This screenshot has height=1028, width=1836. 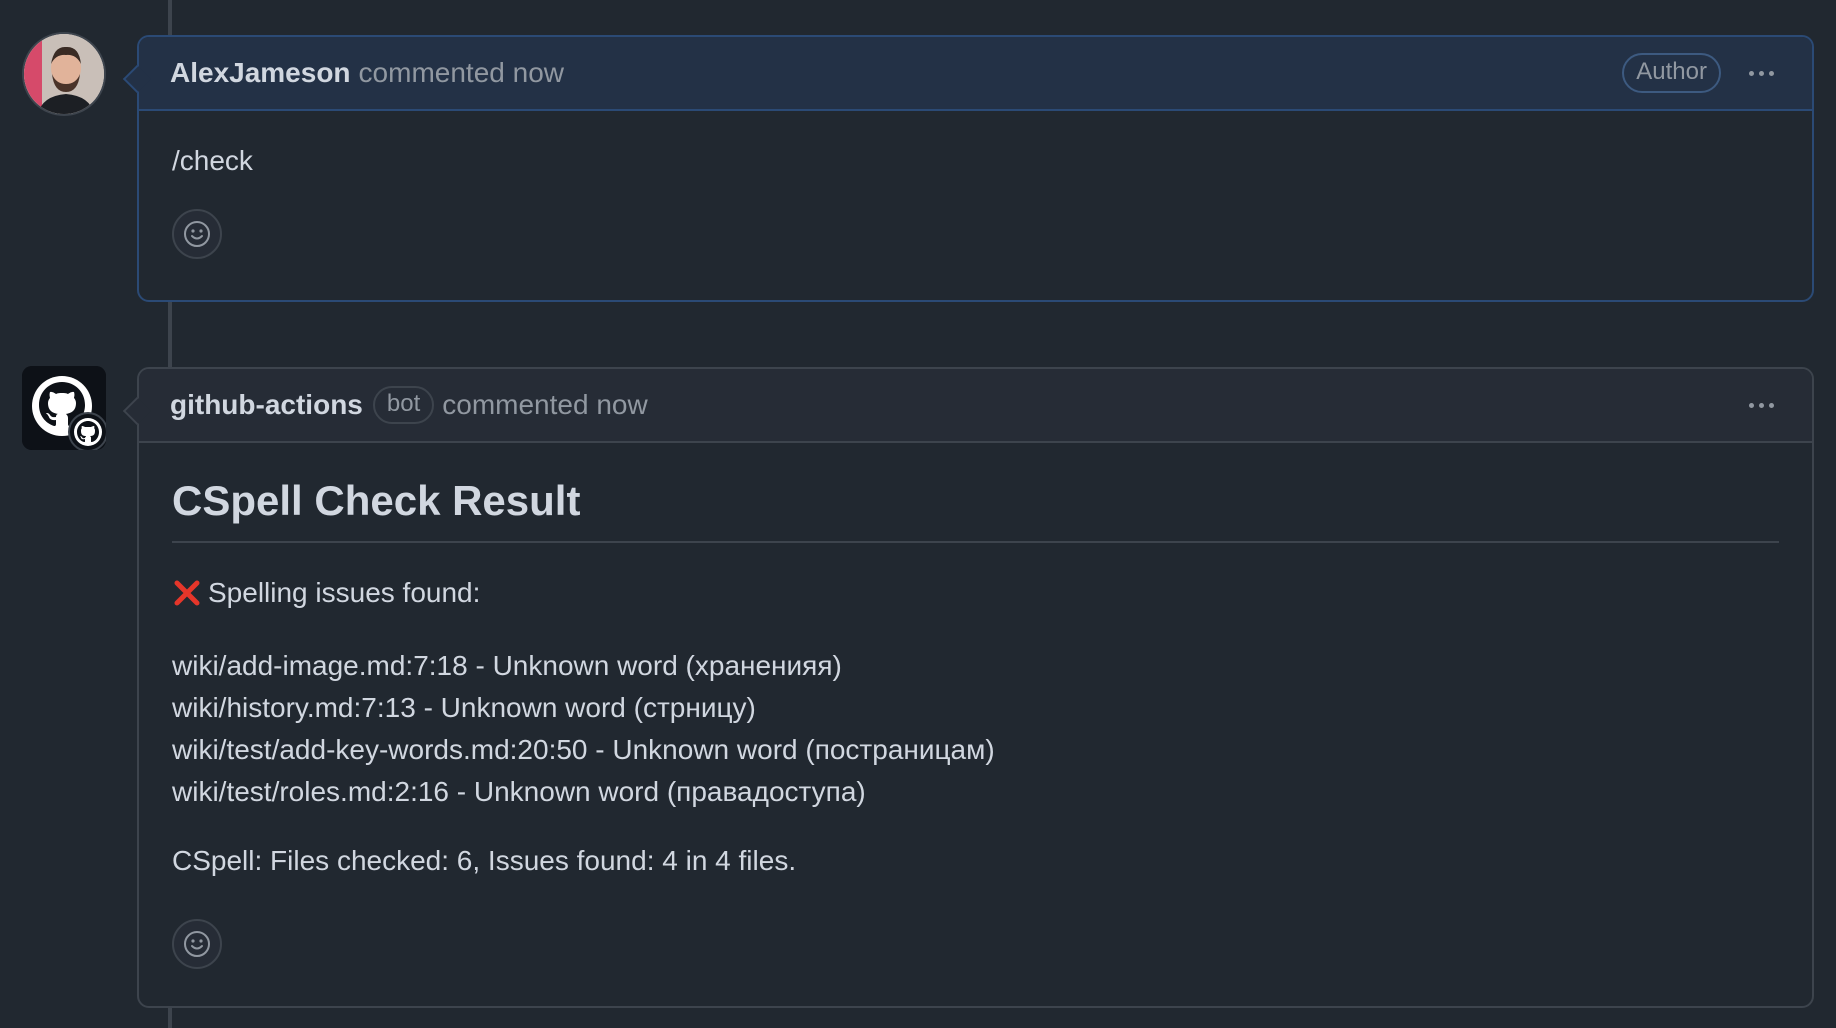 What do you see at coordinates (975, 510) in the screenshot?
I see `result-heading: CSpell Check Result` at bounding box center [975, 510].